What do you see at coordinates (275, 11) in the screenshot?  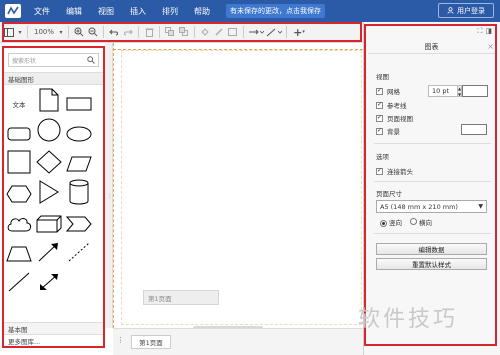 I see `unsaved-changes-button: 有未保存的更改，点击我保存` at bounding box center [275, 11].